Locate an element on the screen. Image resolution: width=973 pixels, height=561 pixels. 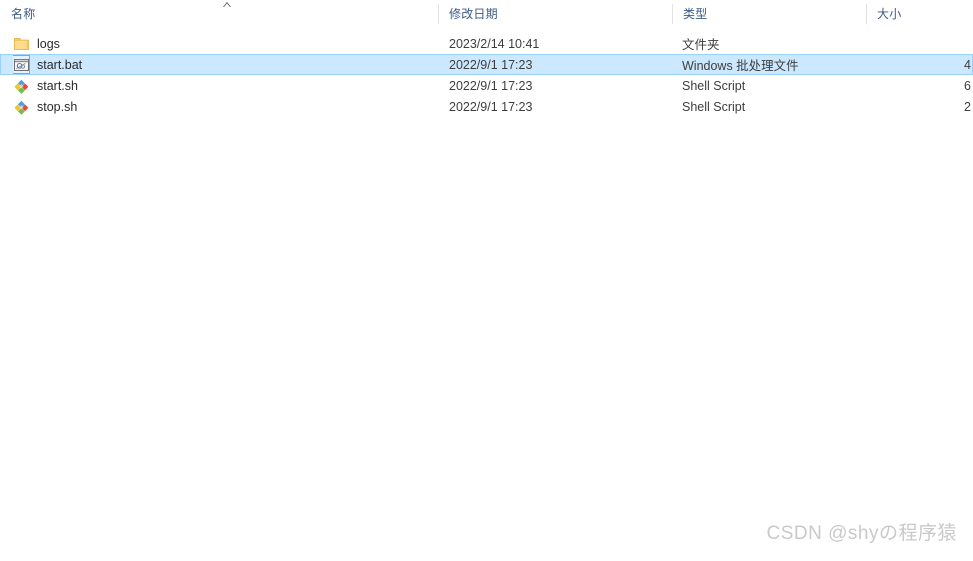
cell-name: start.bat is located at coordinates (223, 64).